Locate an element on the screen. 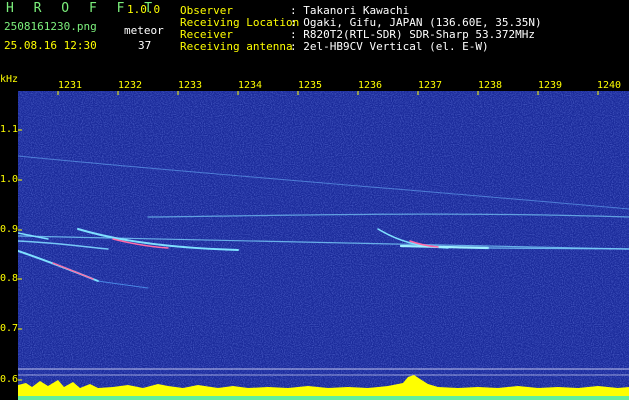 The width and height of the screenshot is (629, 400). y-tick-label: 0.8 is located at coordinates (9, 278).